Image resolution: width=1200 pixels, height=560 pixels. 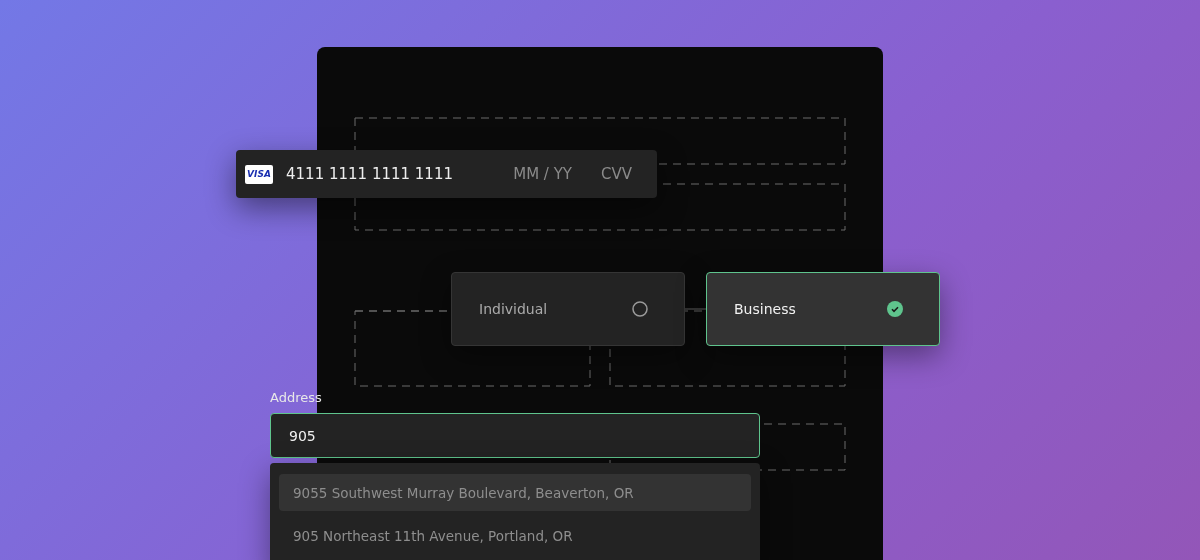 I want to click on card-brand-logo: VISA, so click(x=259, y=174).